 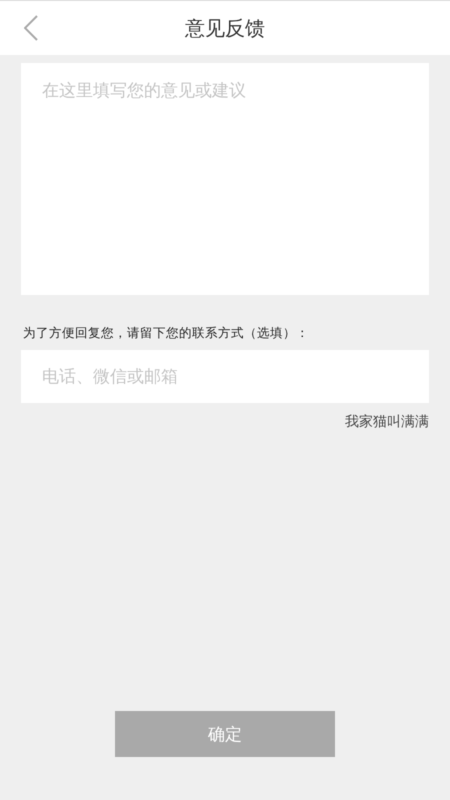 I want to click on user-name: 我家猫叫满满, so click(x=387, y=422).